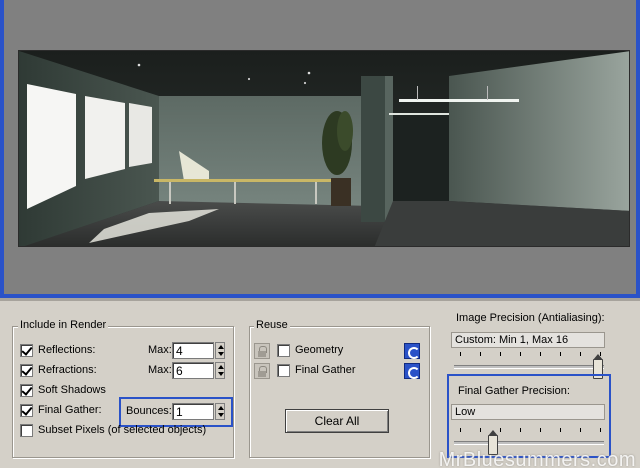 Image resolution: width=640 pixels, height=468 pixels. Describe the element at coordinates (26, 370) in the screenshot. I see `refractions-checkbox` at that location.